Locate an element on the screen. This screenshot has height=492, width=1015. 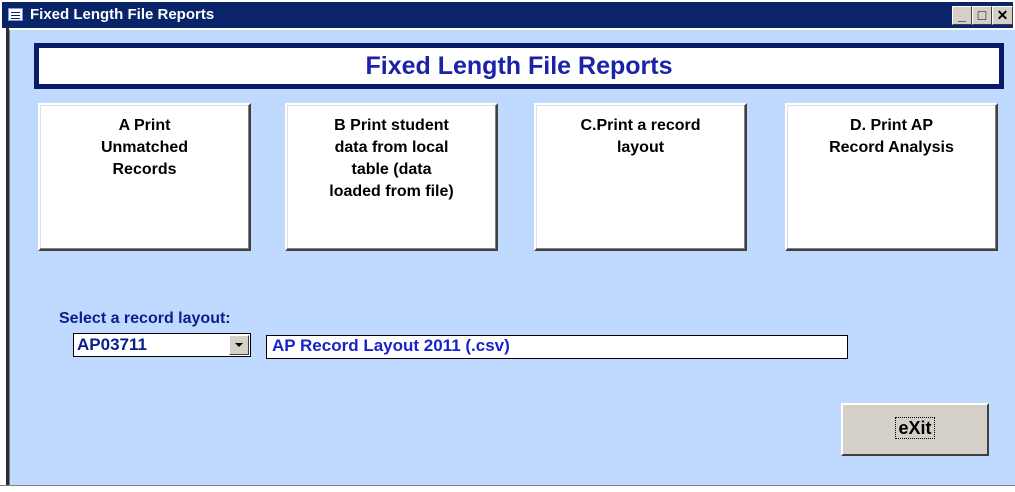
record-layout-combobox: AP03711 is located at coordinates (162, 345).